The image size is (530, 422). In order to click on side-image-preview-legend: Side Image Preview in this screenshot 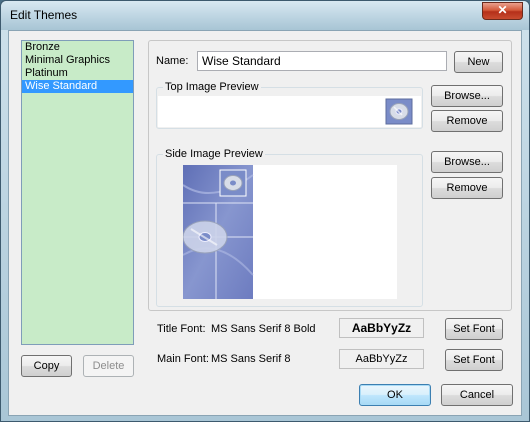, I will do `click(214, 154)`.